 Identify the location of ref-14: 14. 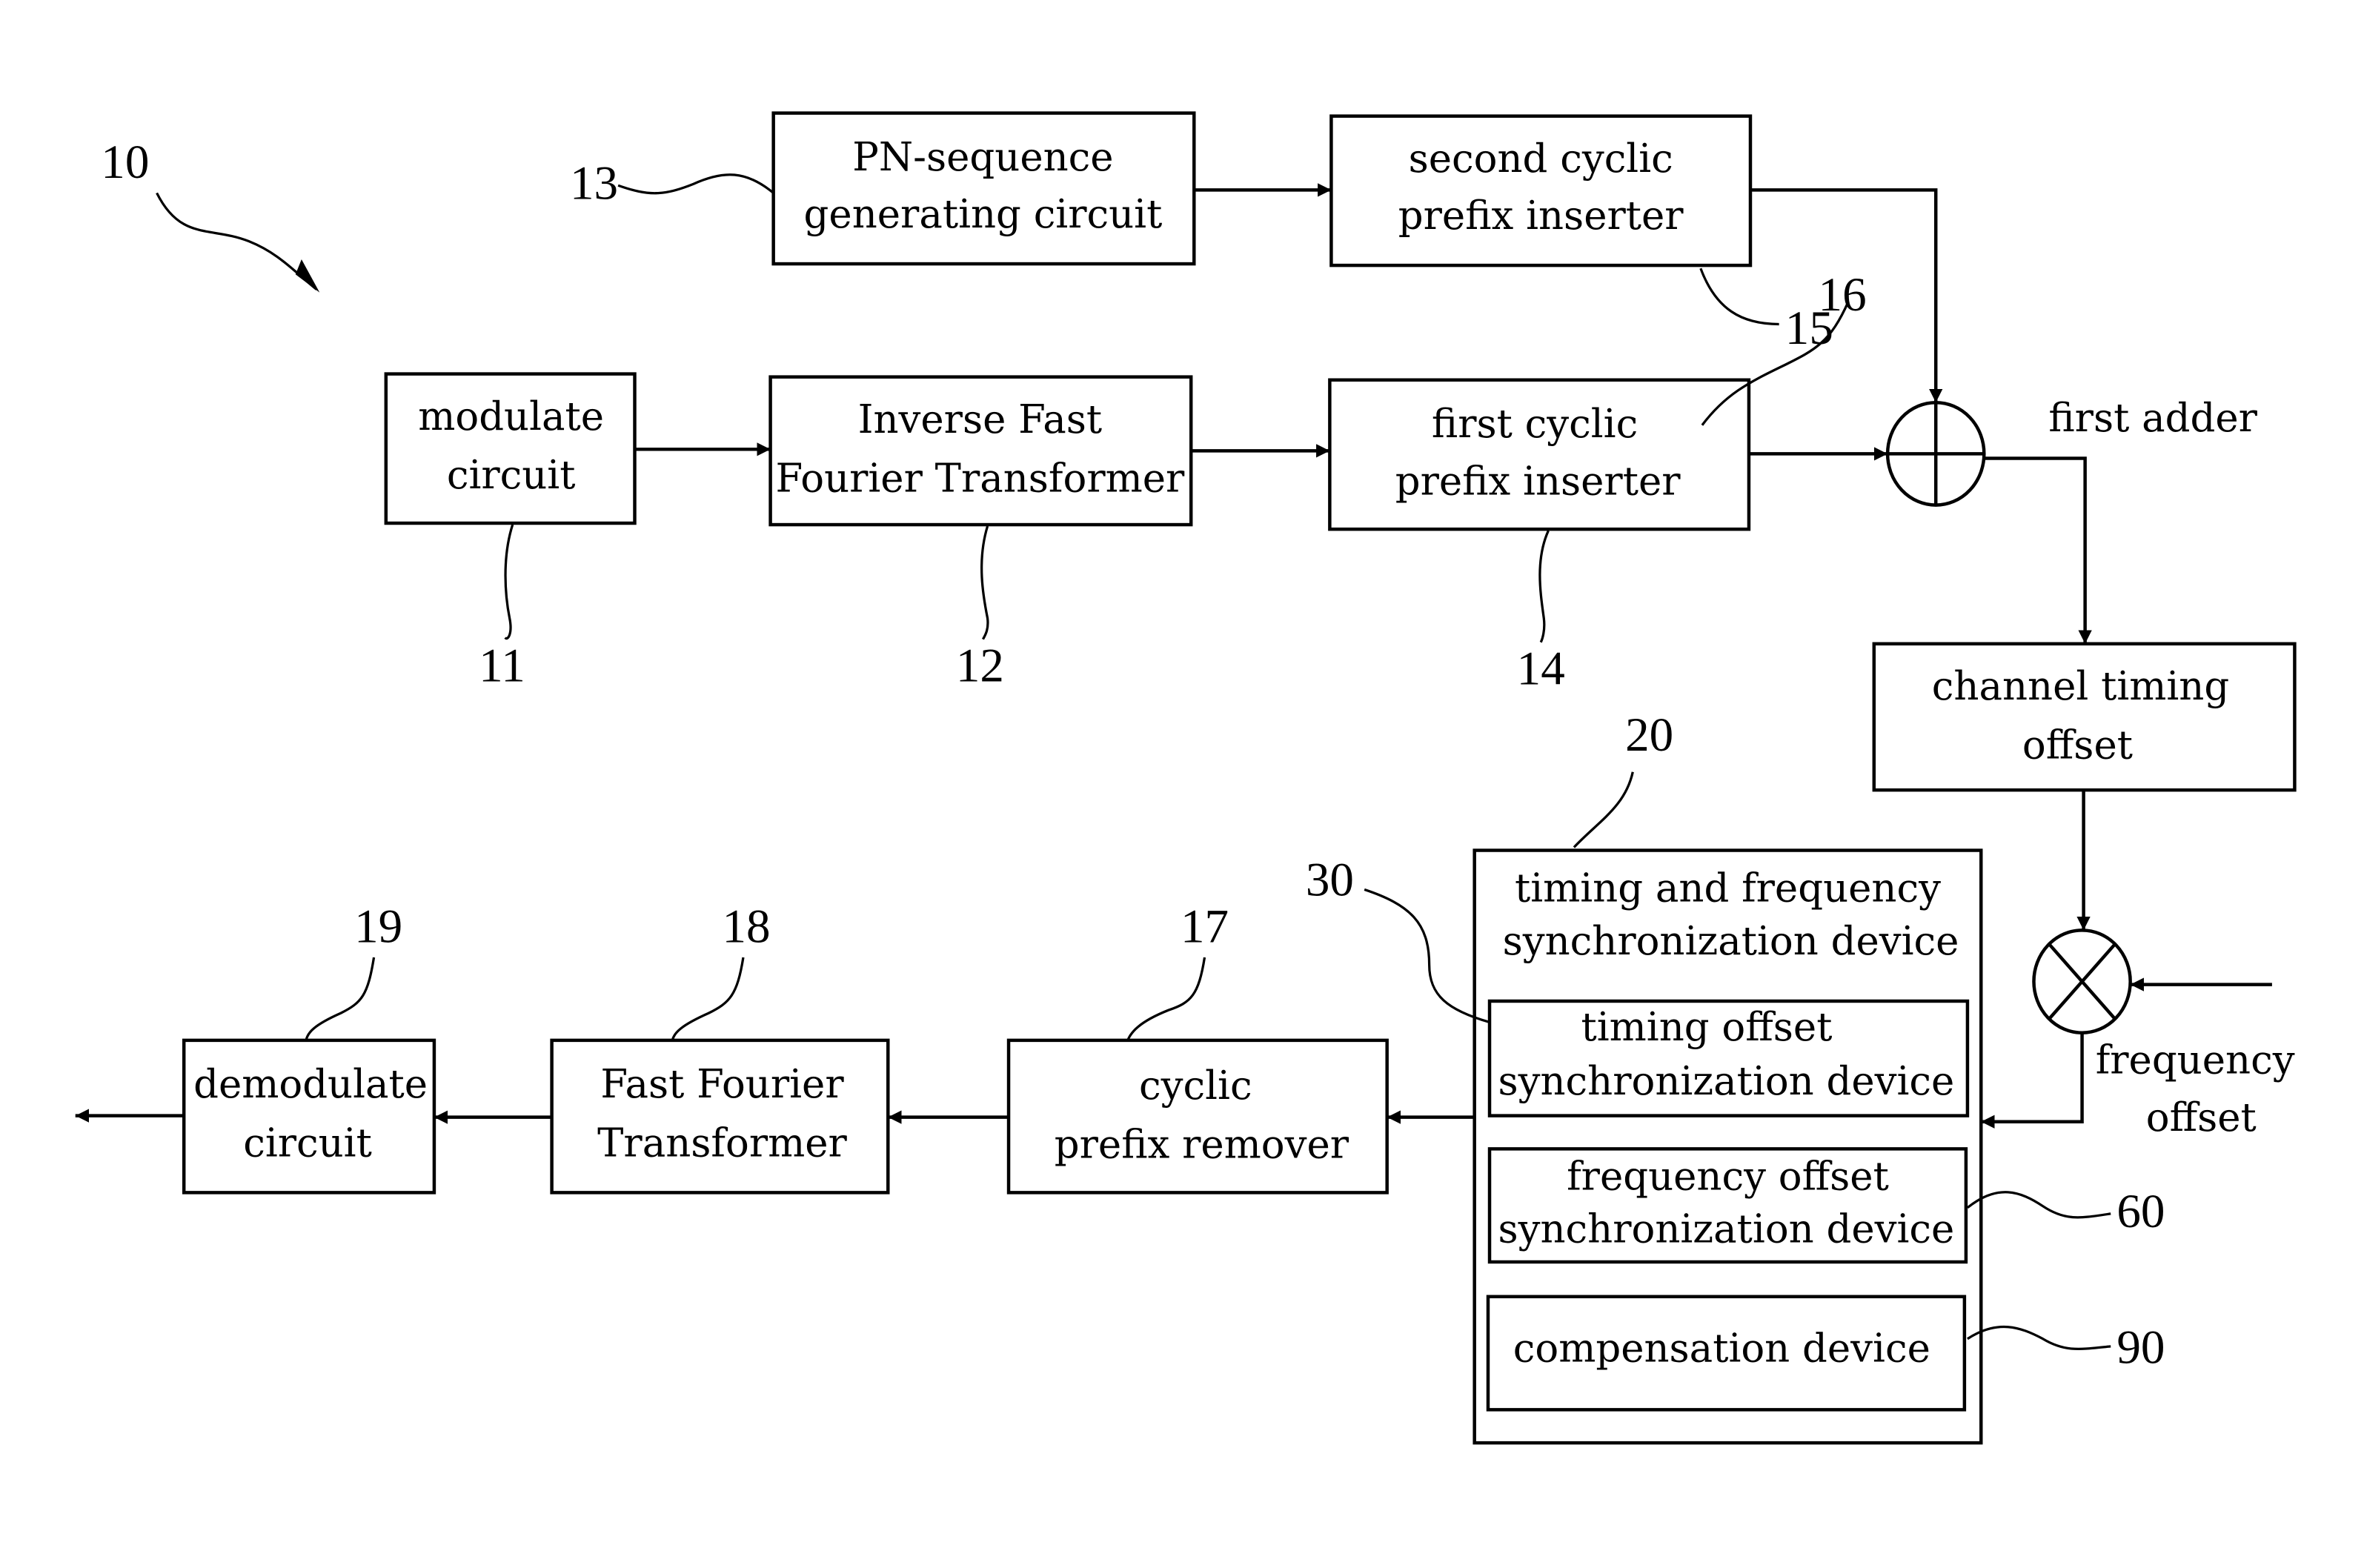
(1541, 669).